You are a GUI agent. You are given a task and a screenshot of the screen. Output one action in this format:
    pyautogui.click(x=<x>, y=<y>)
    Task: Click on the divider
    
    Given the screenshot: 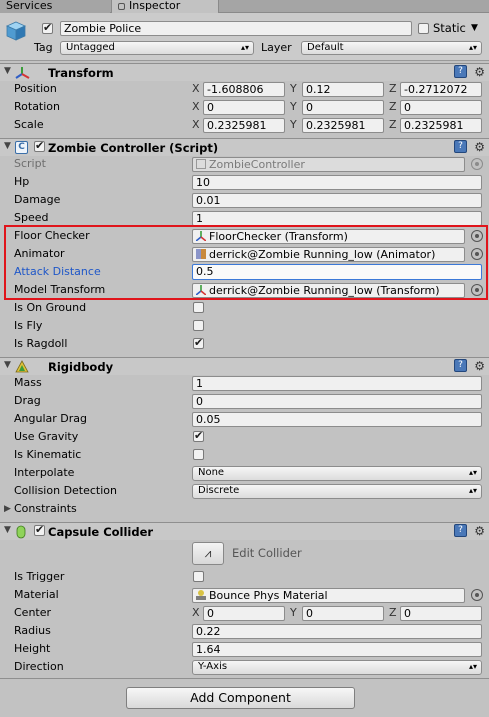 What is the action you would take?
    pyautogui.click(x=244, y=678)
    